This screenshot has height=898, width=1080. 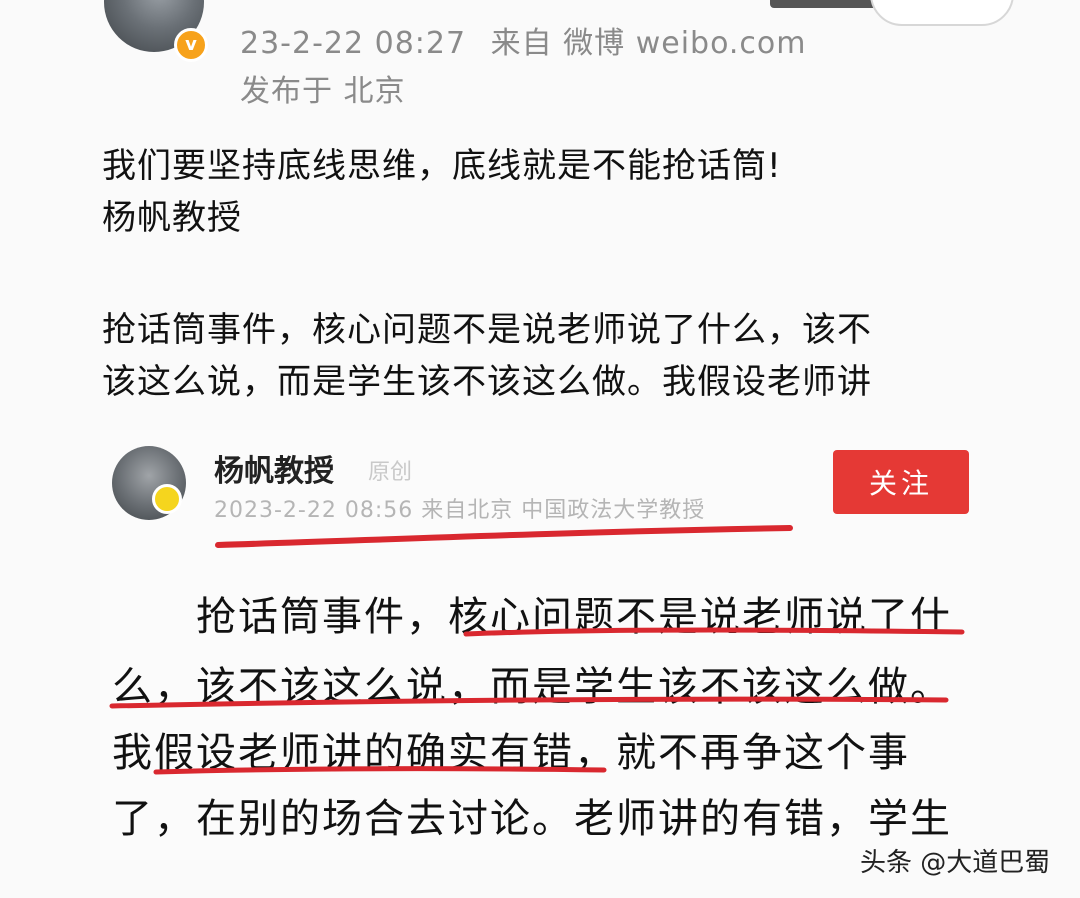 What do you see at coordinates (380, 770) in the screenshot?
I see `underline-line3` at bounding box center [380, 770].